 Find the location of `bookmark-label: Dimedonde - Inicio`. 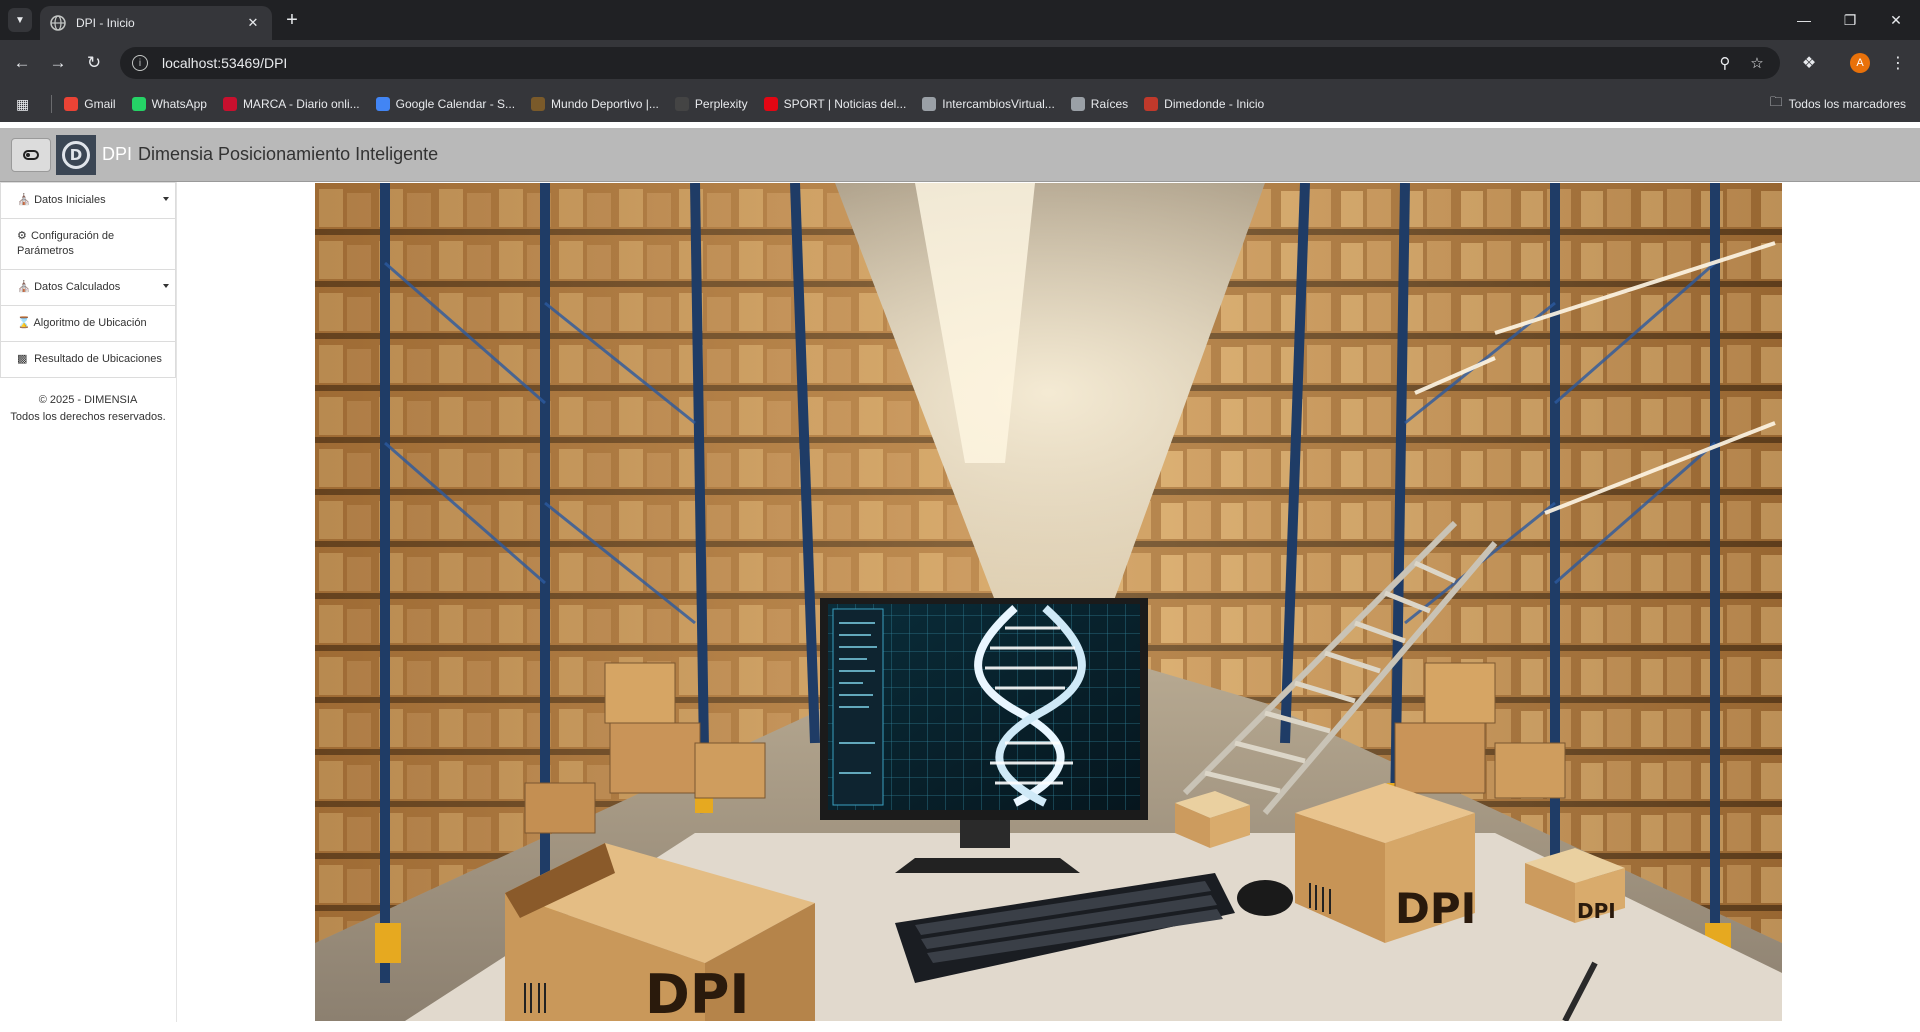

bookmark-label: Dimedonde - Inicio is located at coordinates (1214, 104).